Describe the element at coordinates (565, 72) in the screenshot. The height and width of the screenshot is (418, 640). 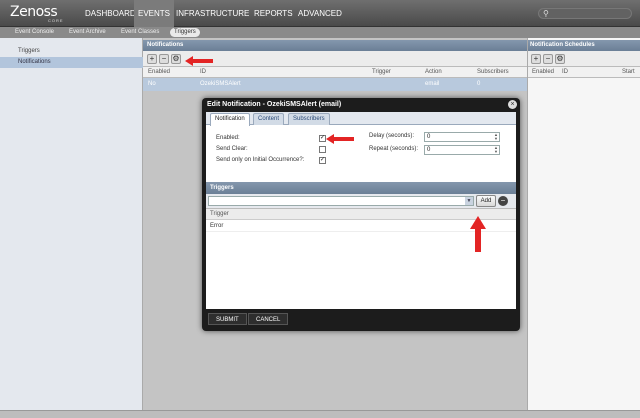
I see `schedule-column-id: ID` at that location.